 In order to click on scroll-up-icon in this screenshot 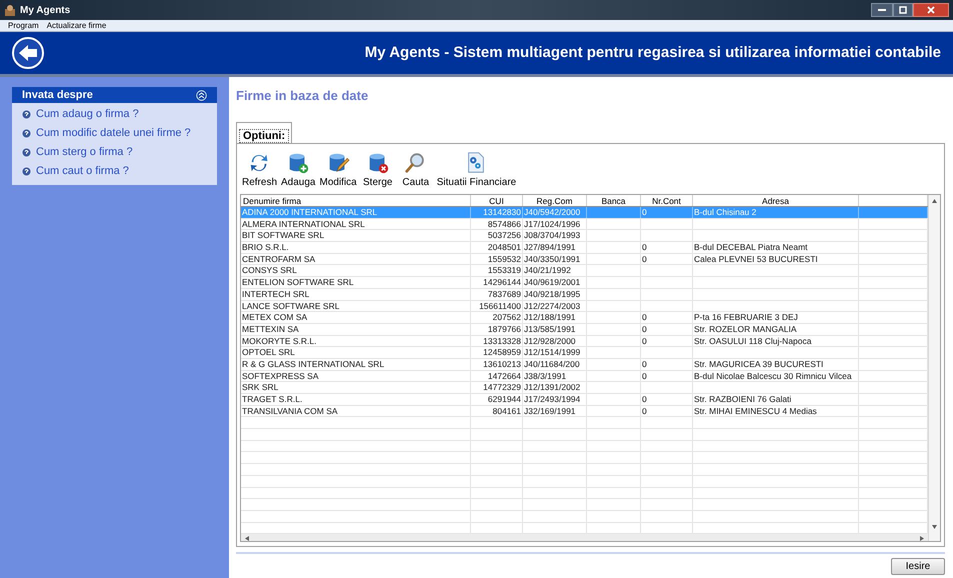, I will do `click(934, 201)`.